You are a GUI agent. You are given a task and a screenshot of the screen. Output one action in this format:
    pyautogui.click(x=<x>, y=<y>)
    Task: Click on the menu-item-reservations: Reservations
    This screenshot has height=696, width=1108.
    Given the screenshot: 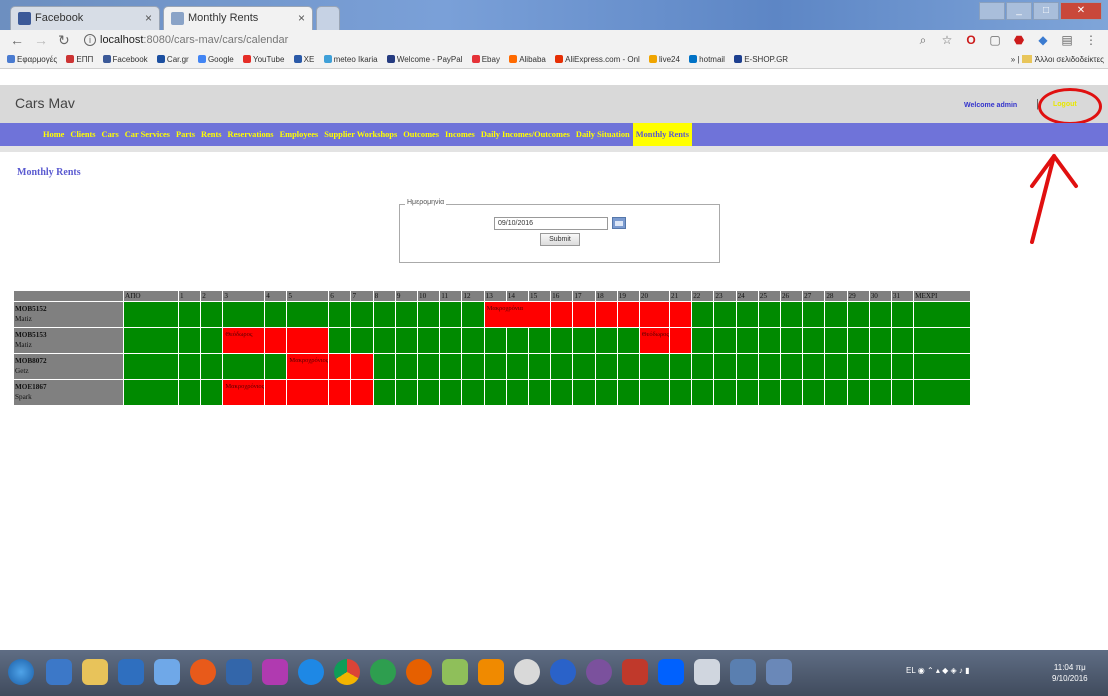 What is the action you would take?
    pyautogui.click(x=251, y=134)
    